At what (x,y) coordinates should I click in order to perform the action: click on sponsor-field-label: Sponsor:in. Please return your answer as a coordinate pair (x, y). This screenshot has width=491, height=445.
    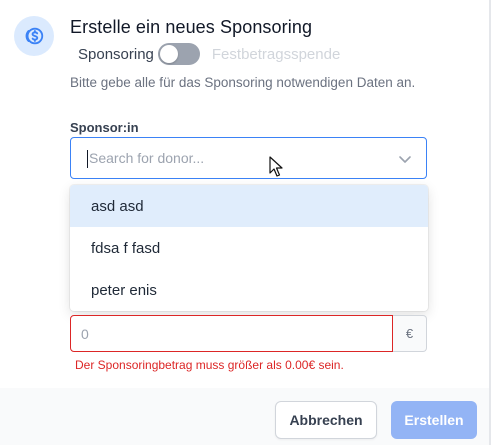
    Looking at the image, I should click on (104, 127).